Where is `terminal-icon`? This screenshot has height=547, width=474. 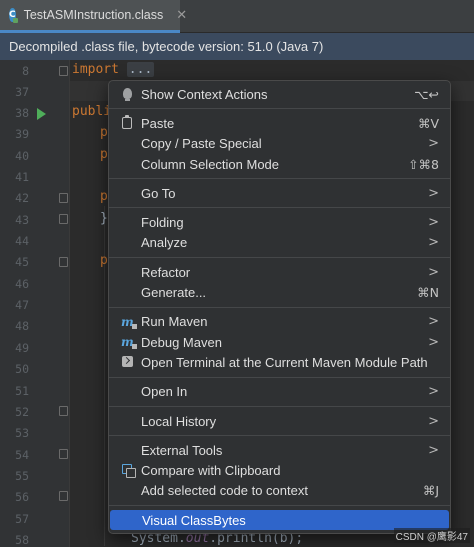
terminal-icon is located at coordinates (127, 362).